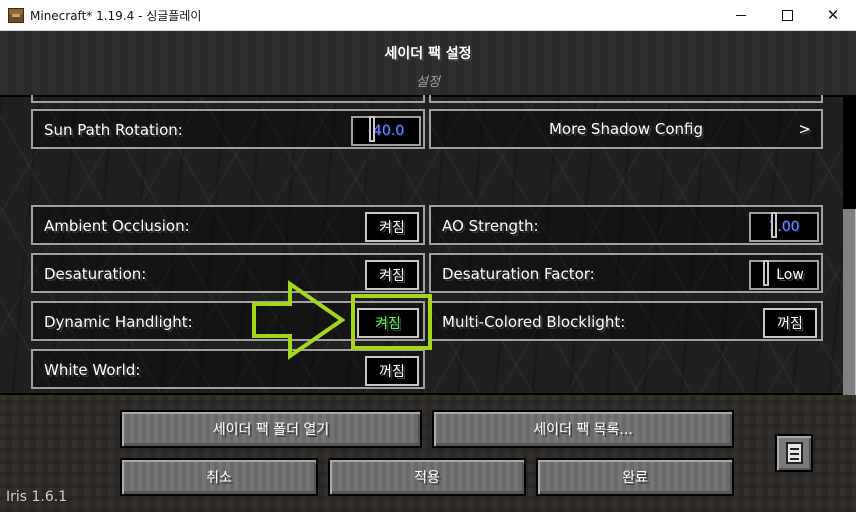  What do you see at coordinates (392, 227) in the screenshot?
I see `ambient-occlusion-toggle: 켜짐` at bounding box center [392, 227].